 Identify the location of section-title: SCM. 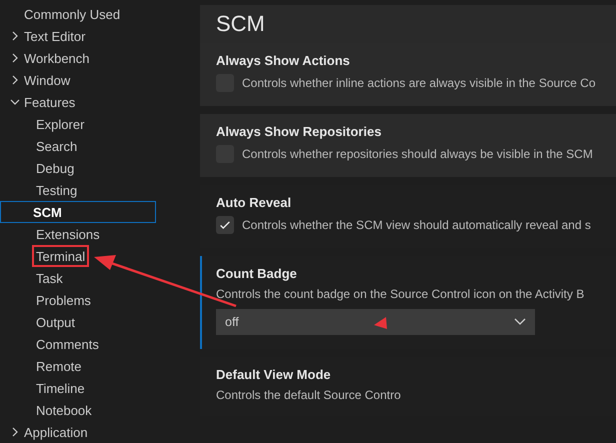
(240, 24).